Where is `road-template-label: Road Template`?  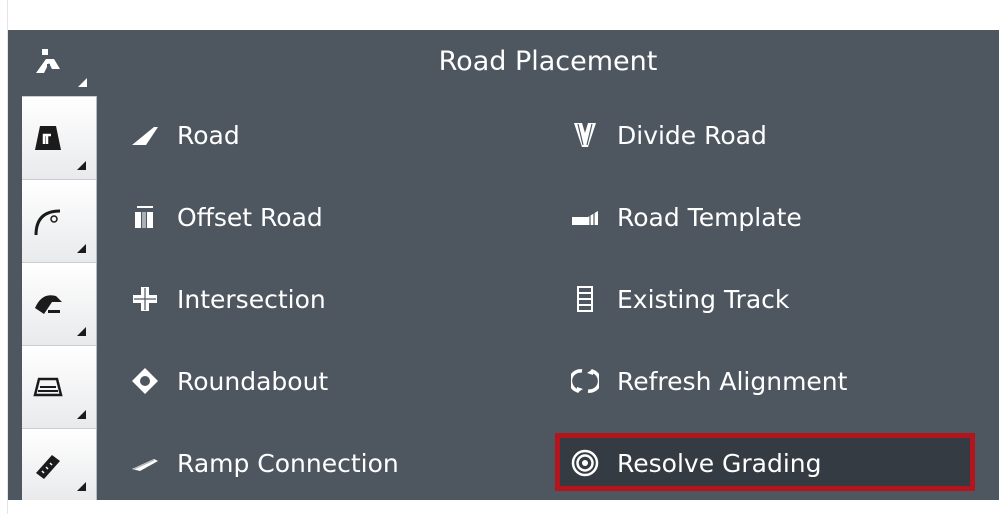
road-template-label: Road Template is located at coordinates (709, 217).